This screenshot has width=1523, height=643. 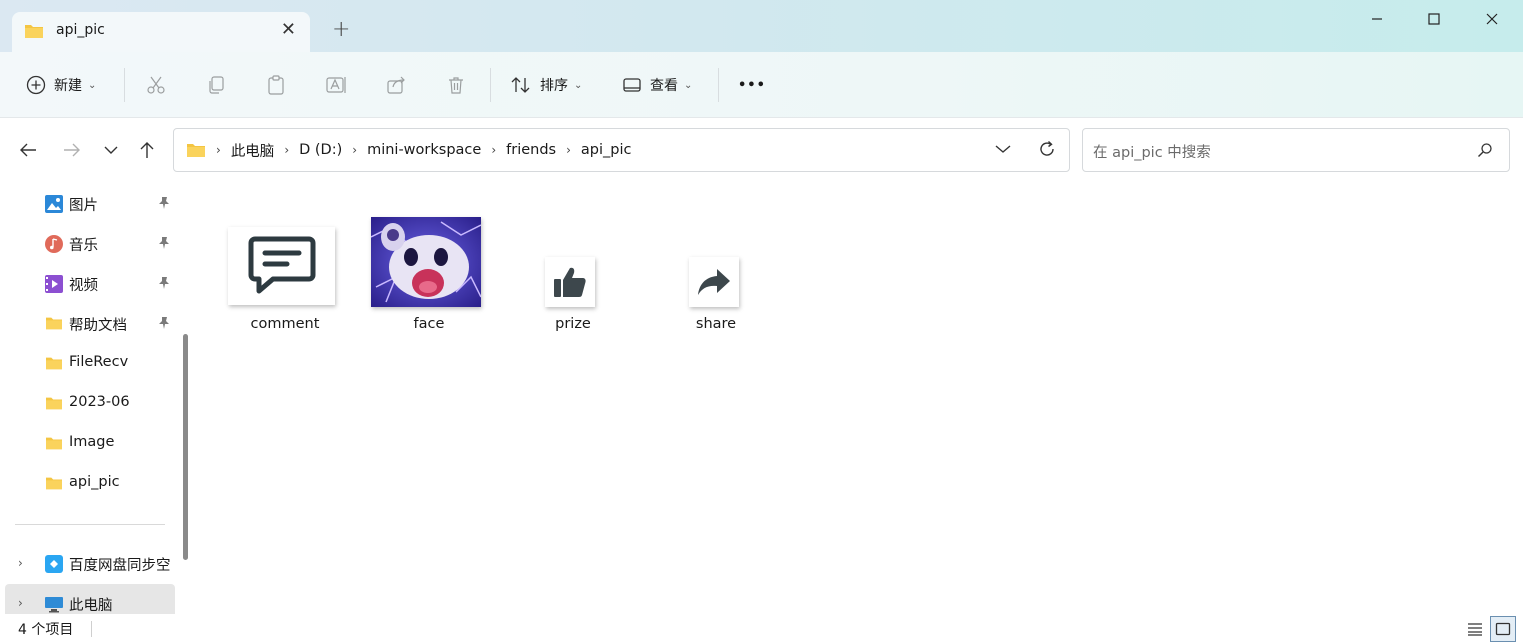 I want to click on forward-button, so click(x=72, y=150).